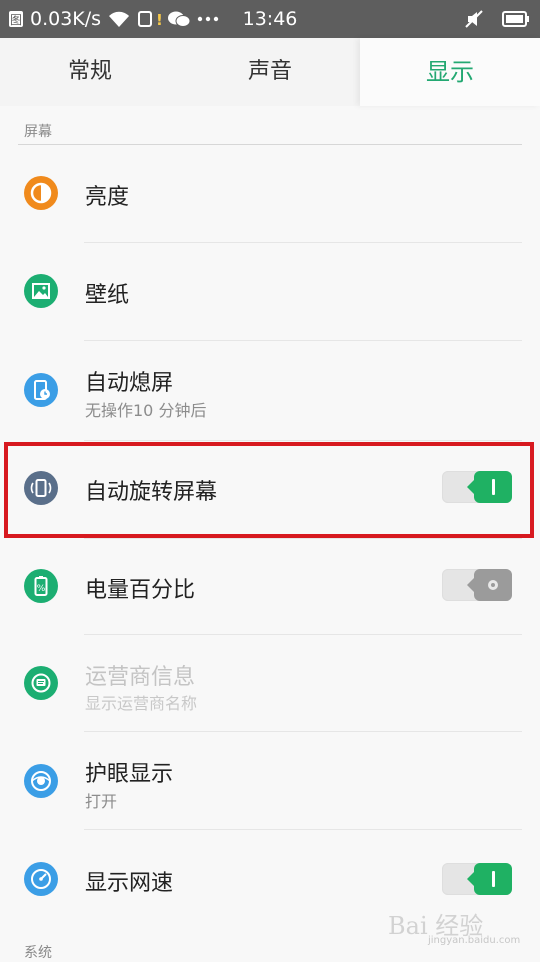  I want to click on network-speed-toggle, so click(477, 879).